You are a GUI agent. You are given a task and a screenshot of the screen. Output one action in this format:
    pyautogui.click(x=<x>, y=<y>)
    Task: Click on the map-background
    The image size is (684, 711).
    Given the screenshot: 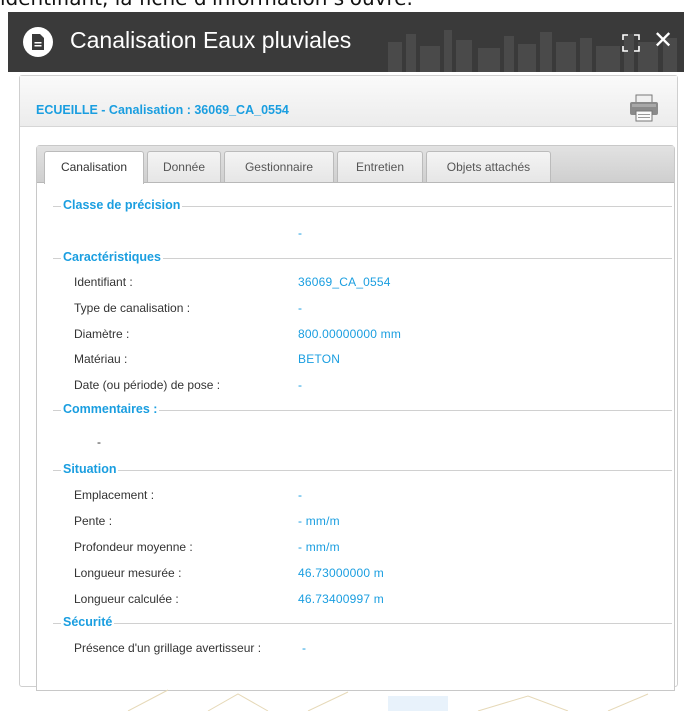 What is the action you would take?
    pyautogui.click(x=388, y=700)
    